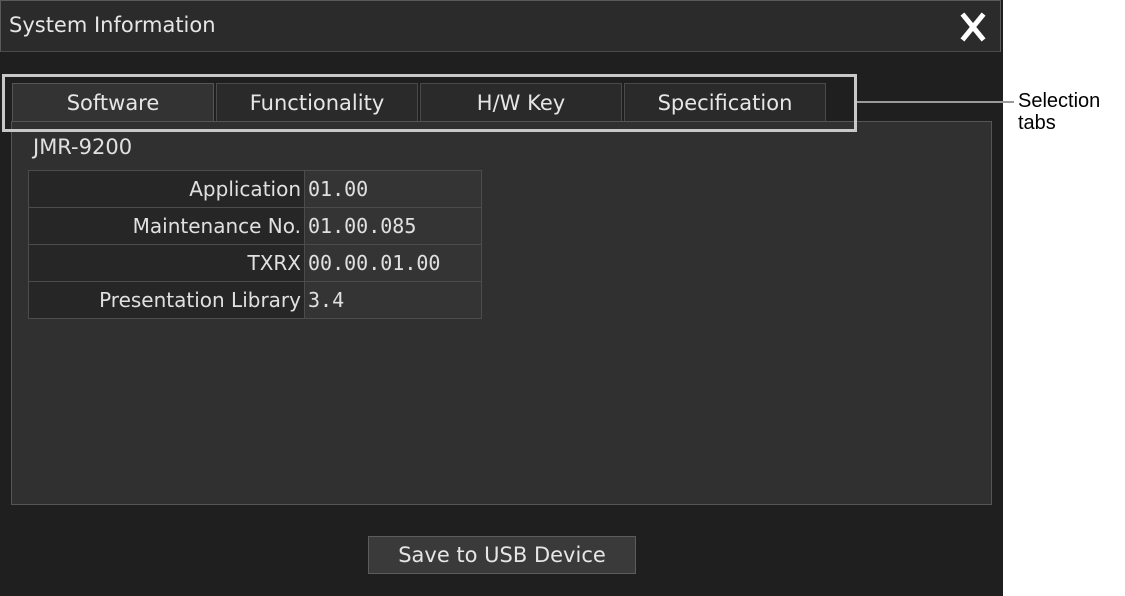  I want to click on row-value: 3.4, so click(393, 300).